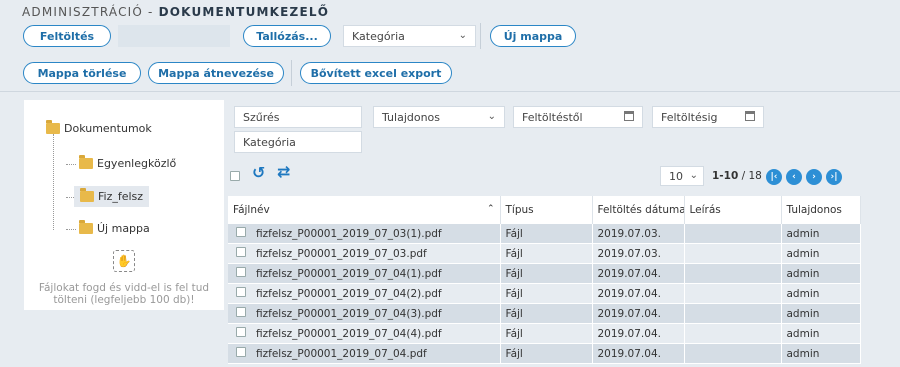  What do you see at coordinates (298, 142) in the screenshot?
I see `category-filter-input: Kategória` at bounding box center [298, 142].